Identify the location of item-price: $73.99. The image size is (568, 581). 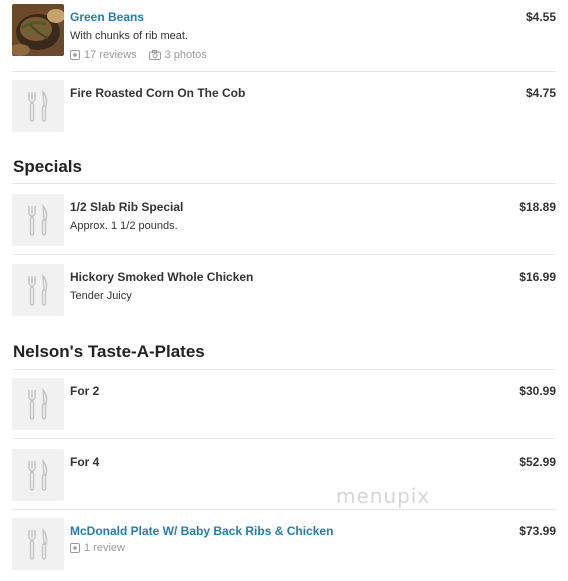
(537, 531).